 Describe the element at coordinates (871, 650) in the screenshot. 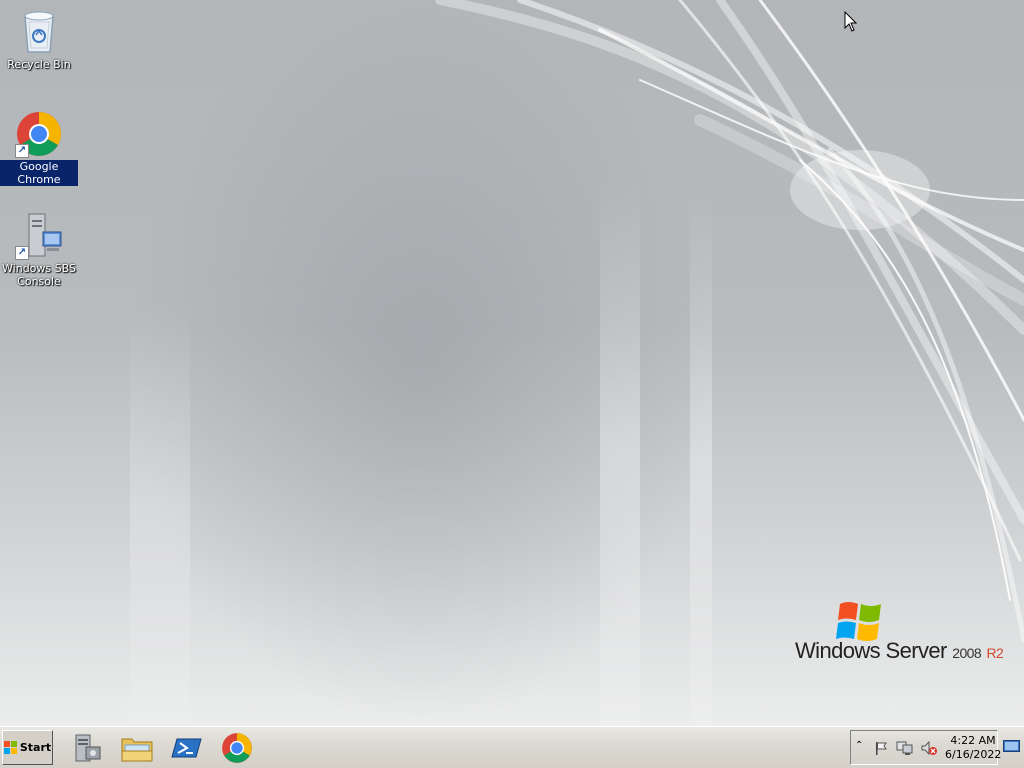

I see `logo-brand-text: Windows Server` at that location.